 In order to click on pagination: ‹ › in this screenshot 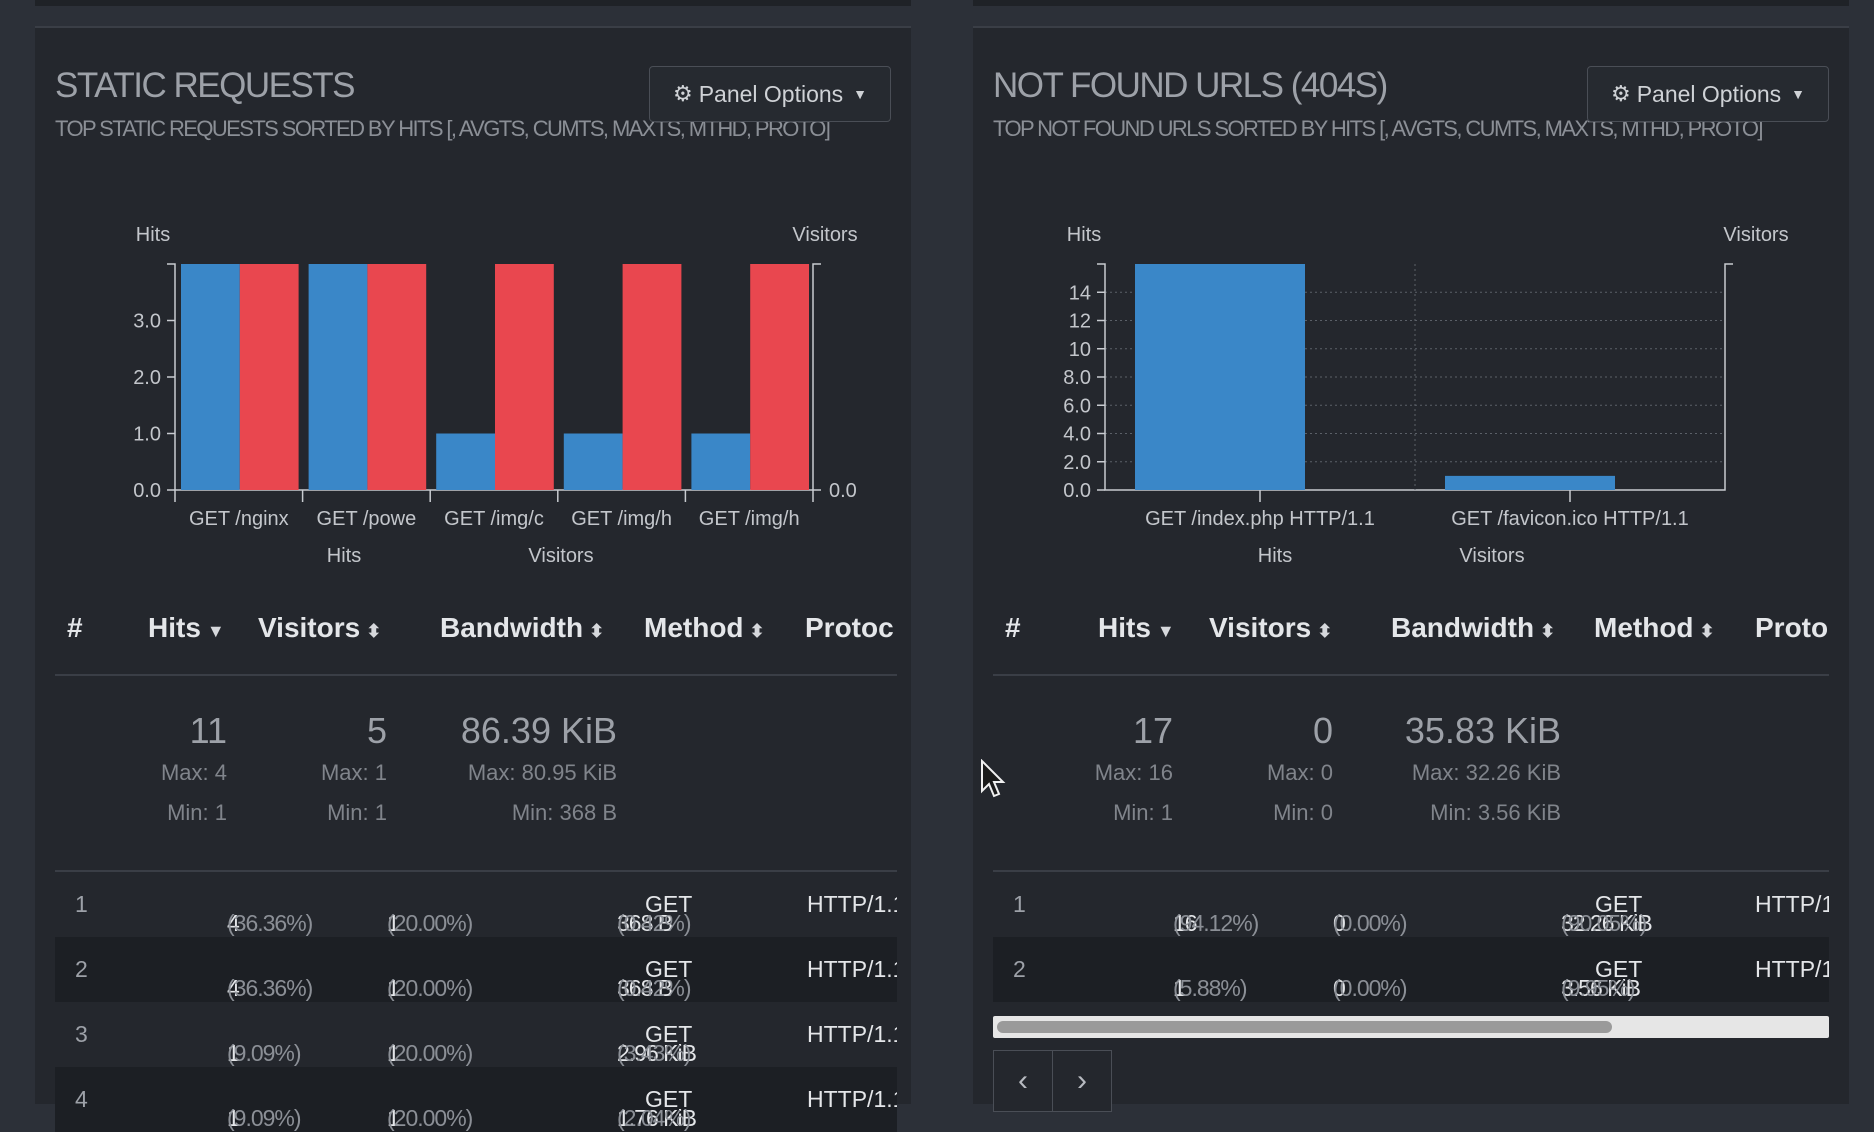, I will do `click(1052, 1081)`.